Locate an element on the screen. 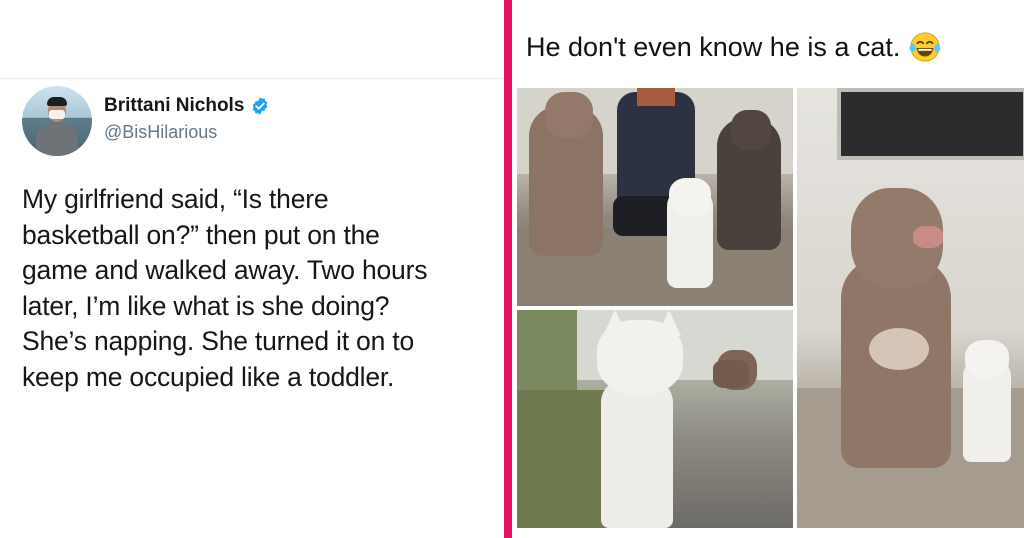 The width and height of the screenshot is (1024, 538). dogs-and-cat-with-man-photo is located at coordinates (655, 197).